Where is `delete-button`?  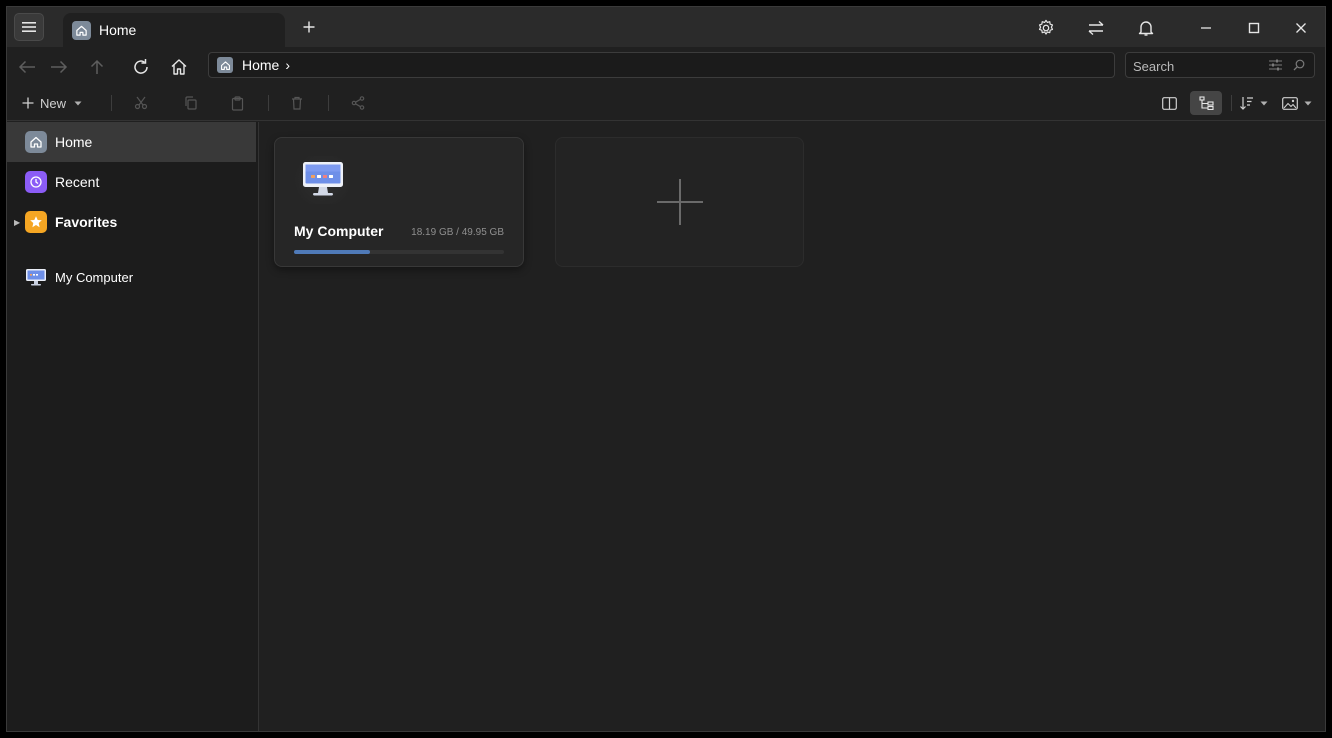 delete-button is located at coordinates (297, 103).